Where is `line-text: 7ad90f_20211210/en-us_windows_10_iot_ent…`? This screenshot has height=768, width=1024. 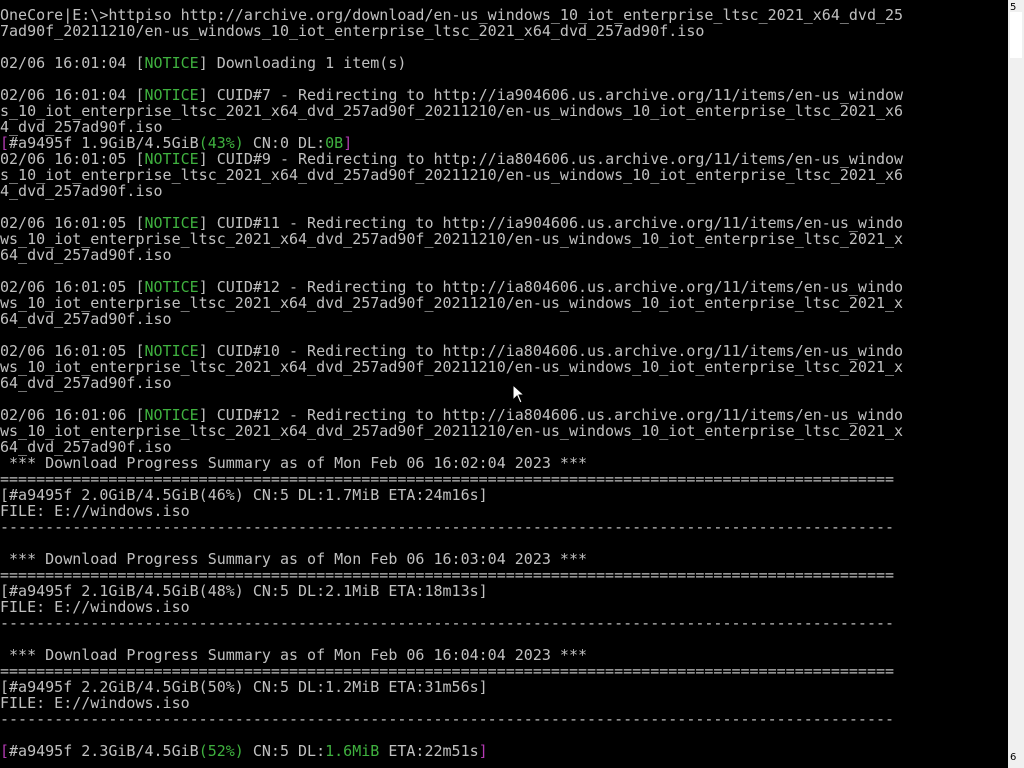 line-text: 7ad90f_20211210/en-us_windows_10_iot_ent… is located at coordinates (352, 31).